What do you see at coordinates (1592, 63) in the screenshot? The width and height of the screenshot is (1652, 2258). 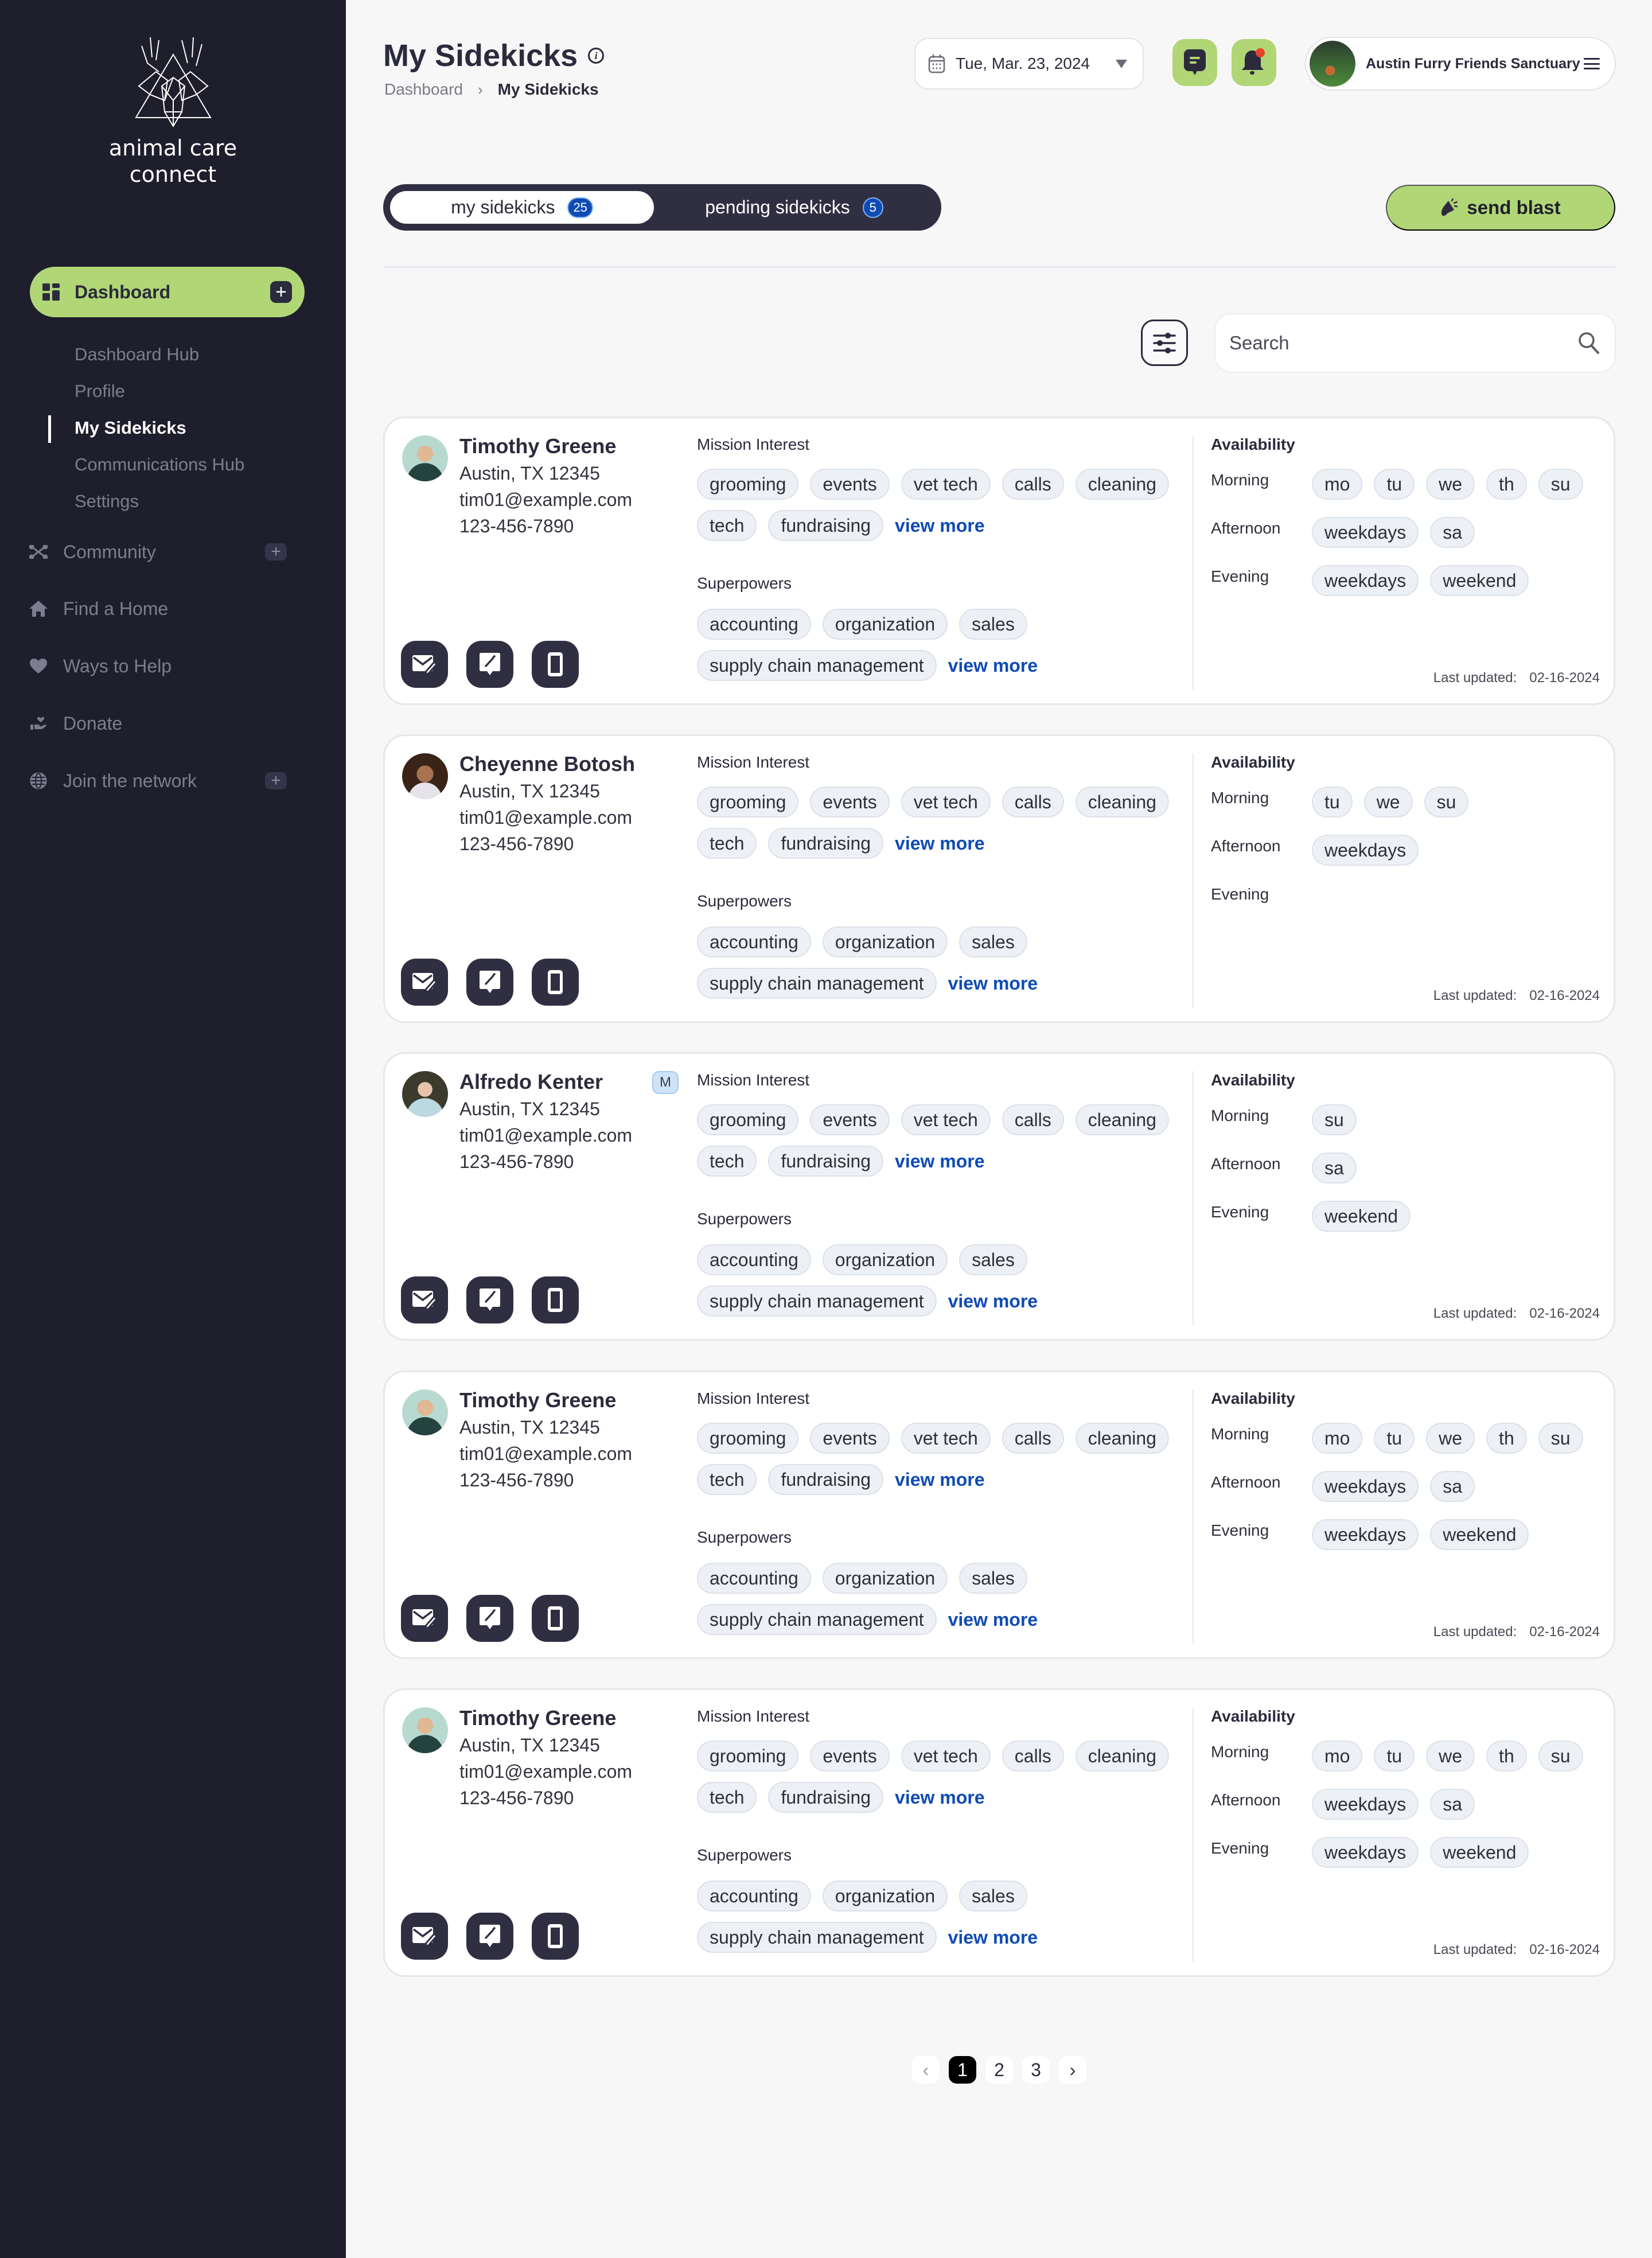 I see `hamburger-menu-icon` at bounding box center [1592, 63].